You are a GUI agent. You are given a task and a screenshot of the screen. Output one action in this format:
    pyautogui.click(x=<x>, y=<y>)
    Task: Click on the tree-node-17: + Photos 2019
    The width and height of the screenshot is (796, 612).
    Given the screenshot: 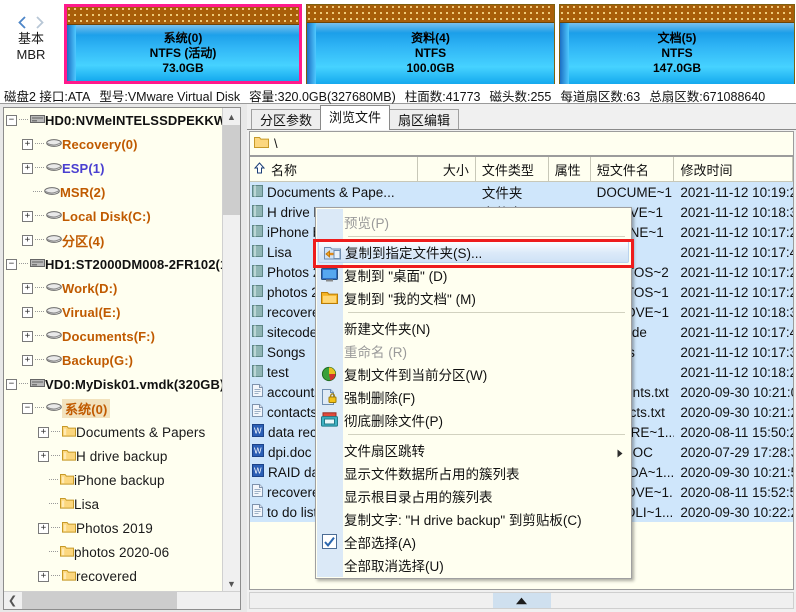 What is the action you would take?
    pyautogui.click(x=113, y=528)
    